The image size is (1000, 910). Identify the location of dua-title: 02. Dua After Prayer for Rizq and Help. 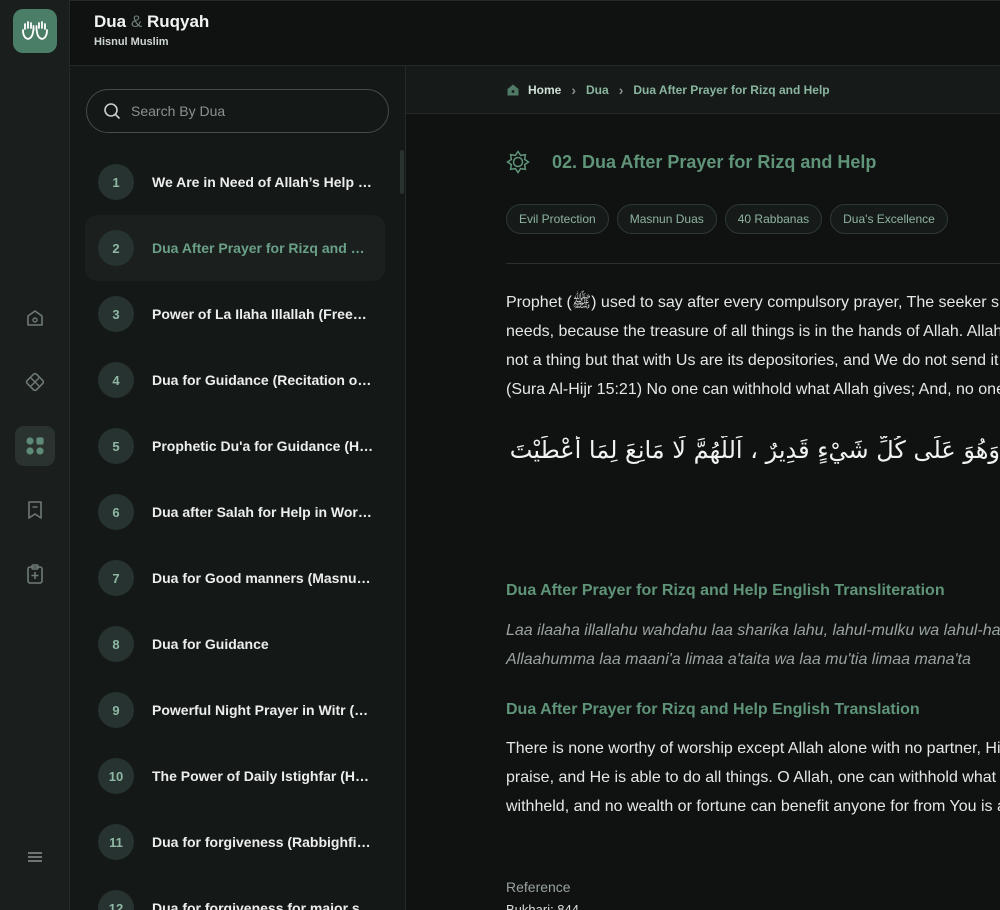
(691, 162).